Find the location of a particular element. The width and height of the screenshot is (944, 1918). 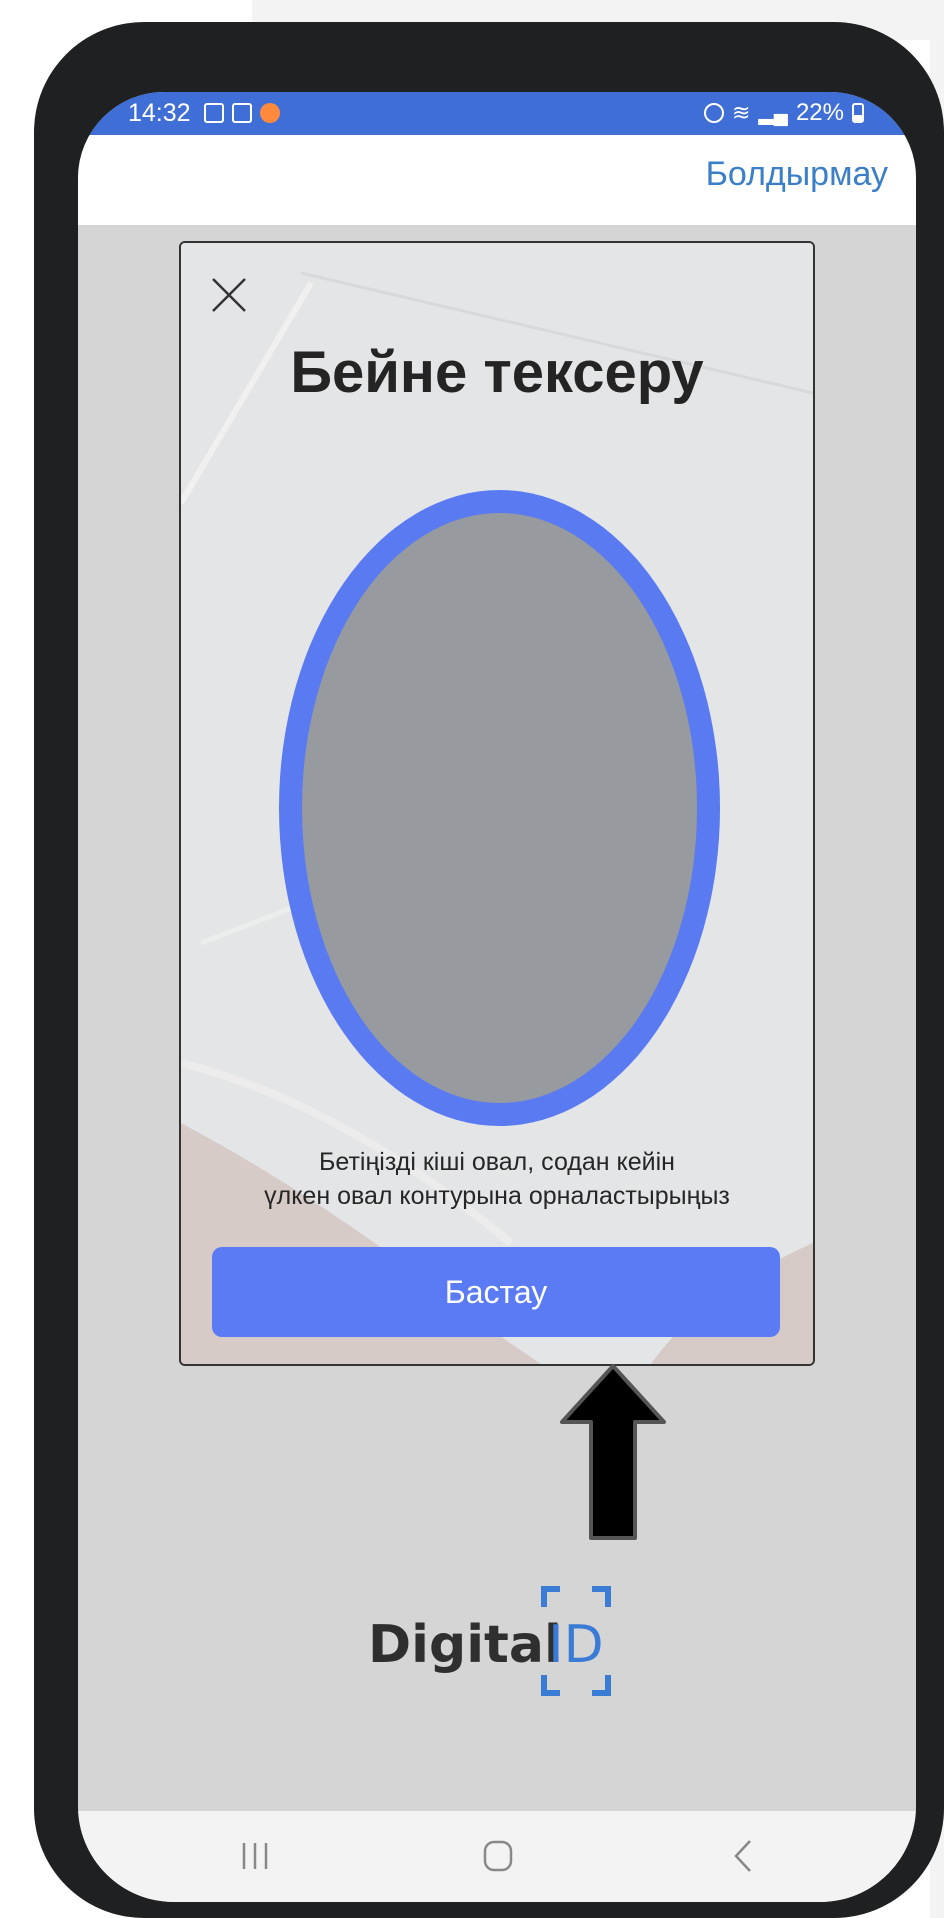

wifi-icon: ≋ is located at coordinates (741, 112).